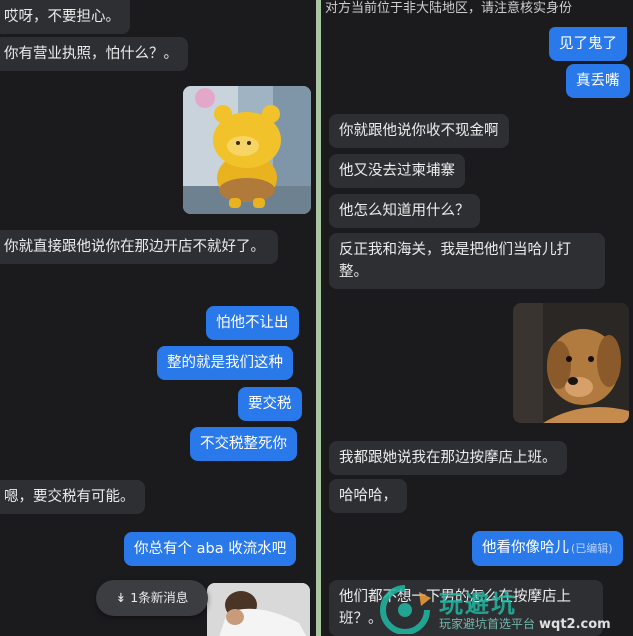 The image size is (633, 636). I want to click on message-text: 要交税, so click(270, 404).